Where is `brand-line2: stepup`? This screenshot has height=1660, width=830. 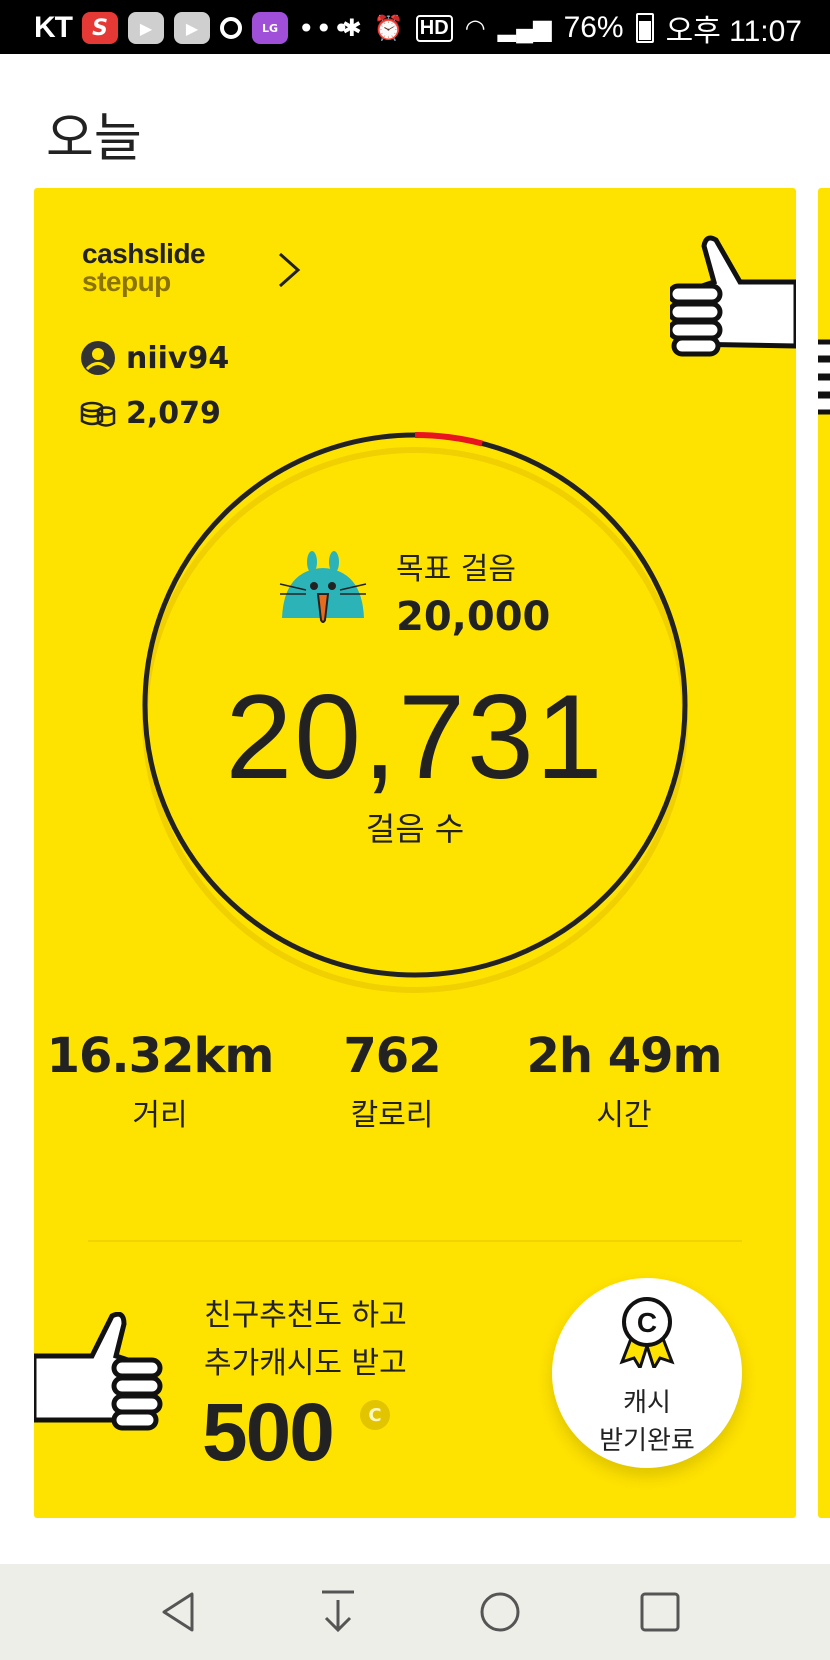 brand-line2: stepup is located at coordinates (126, 281).